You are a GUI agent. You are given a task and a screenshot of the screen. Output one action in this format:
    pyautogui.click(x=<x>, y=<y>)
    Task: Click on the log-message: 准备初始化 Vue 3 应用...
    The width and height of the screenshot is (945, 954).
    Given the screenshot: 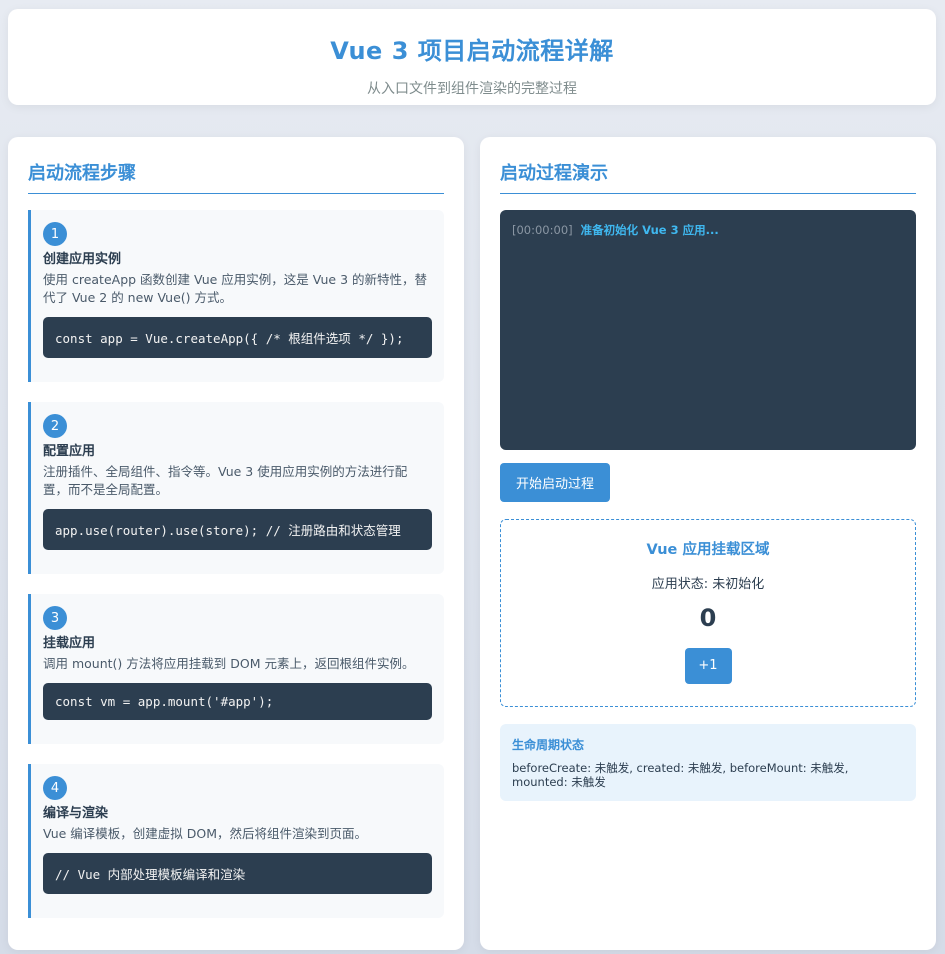 What is the action you would take?
    pyautogui.click(x=649, y=230)
    